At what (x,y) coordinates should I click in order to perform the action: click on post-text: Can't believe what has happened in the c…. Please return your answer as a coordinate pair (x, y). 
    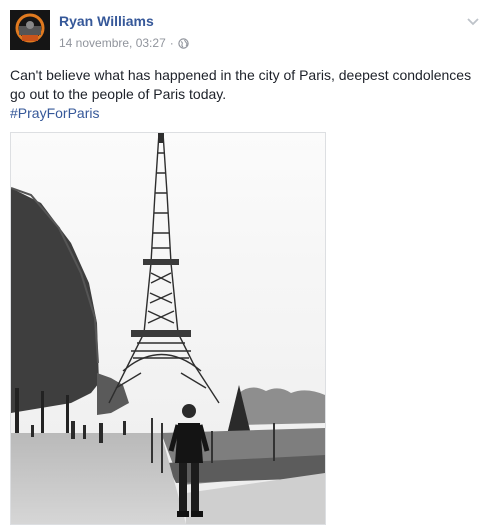
    Looking at the image, I should click on (246, 94).